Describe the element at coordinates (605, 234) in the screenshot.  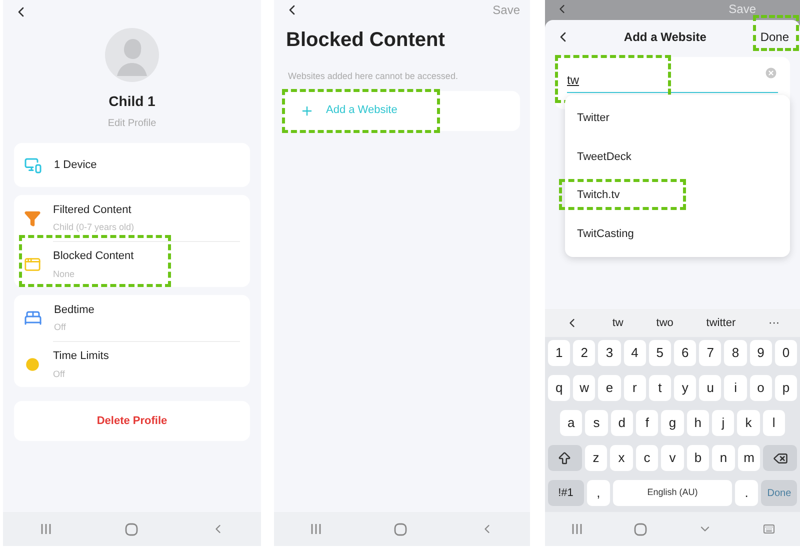
I see `suggestion-item: TwitCasting` at that location.